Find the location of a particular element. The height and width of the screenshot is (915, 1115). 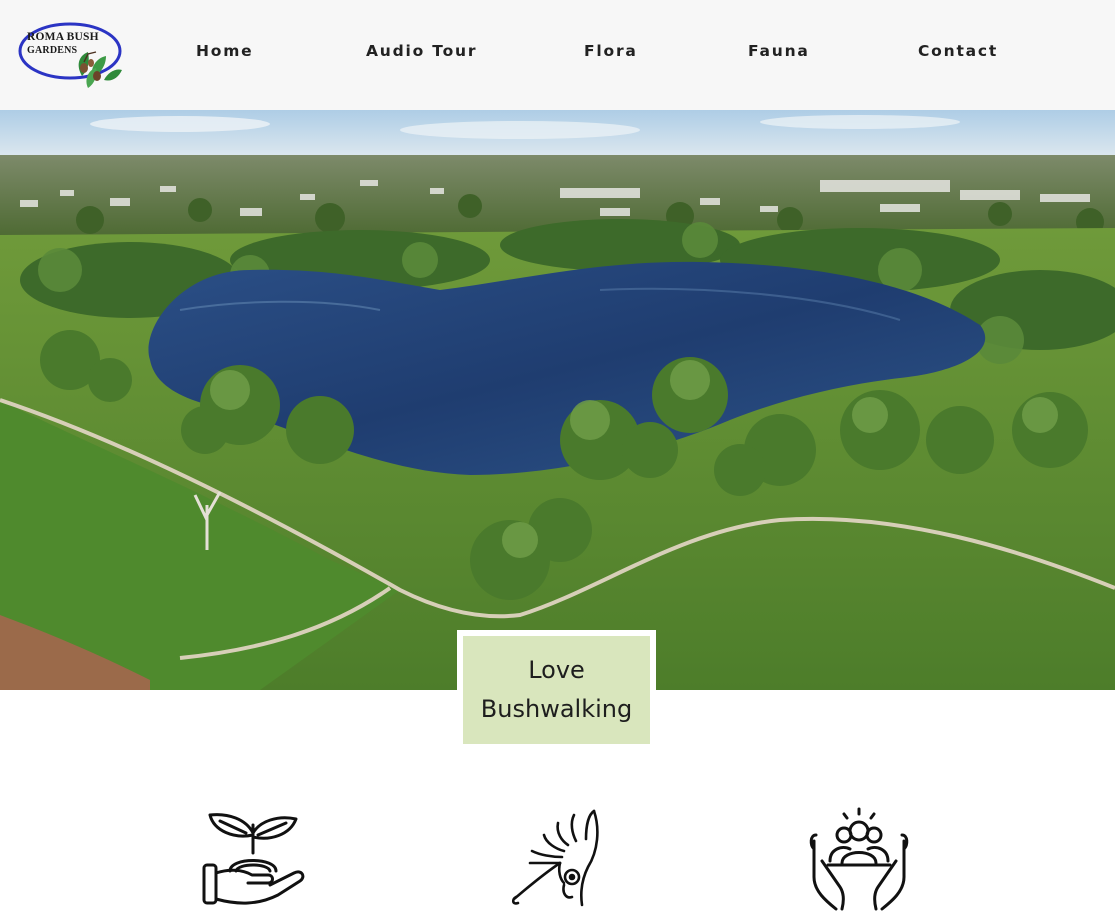

nav-audio-tour: Audio Tour is located at coordinates (421, 51).